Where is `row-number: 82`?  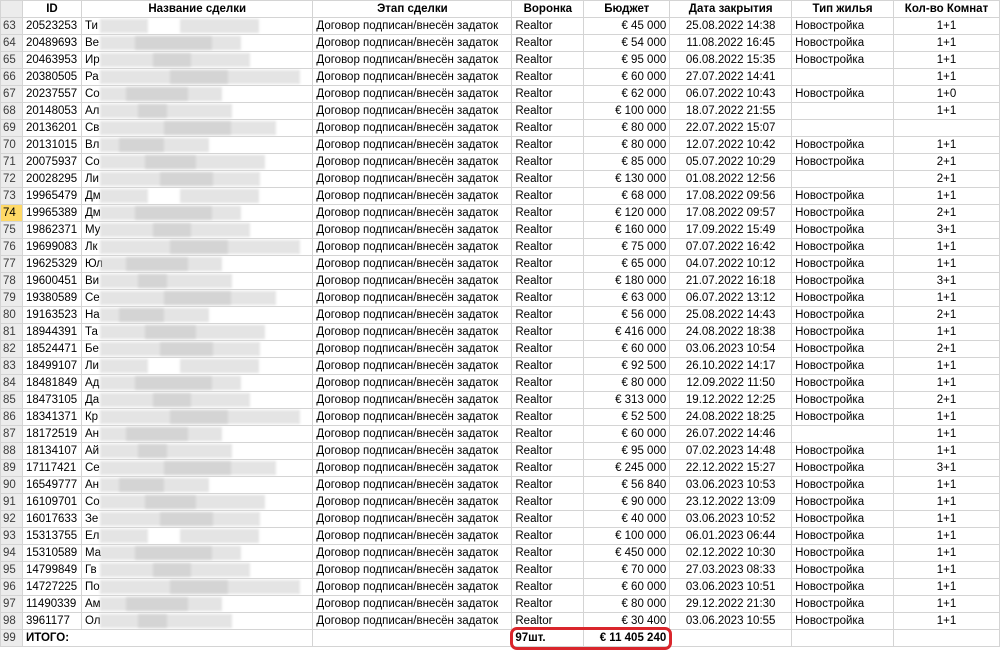 row-number: 82 is located at coordinates (11, 349).